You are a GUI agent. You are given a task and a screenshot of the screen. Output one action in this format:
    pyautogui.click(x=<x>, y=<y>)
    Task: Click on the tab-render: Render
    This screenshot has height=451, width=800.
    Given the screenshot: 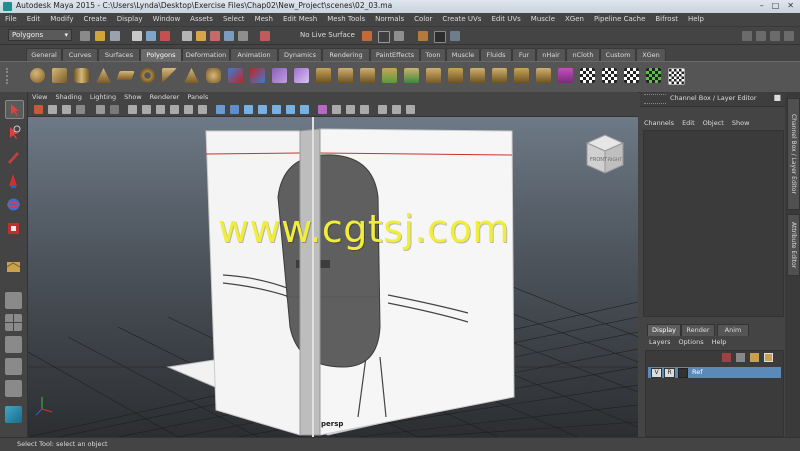 What is the action you would take?
    pyautogui.click(x=698, y=330)
    